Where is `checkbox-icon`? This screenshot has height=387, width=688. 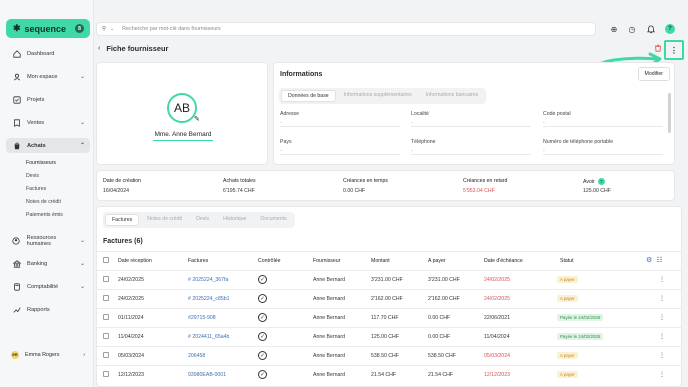 checkbox-icon is located at coordinates (16, 99).